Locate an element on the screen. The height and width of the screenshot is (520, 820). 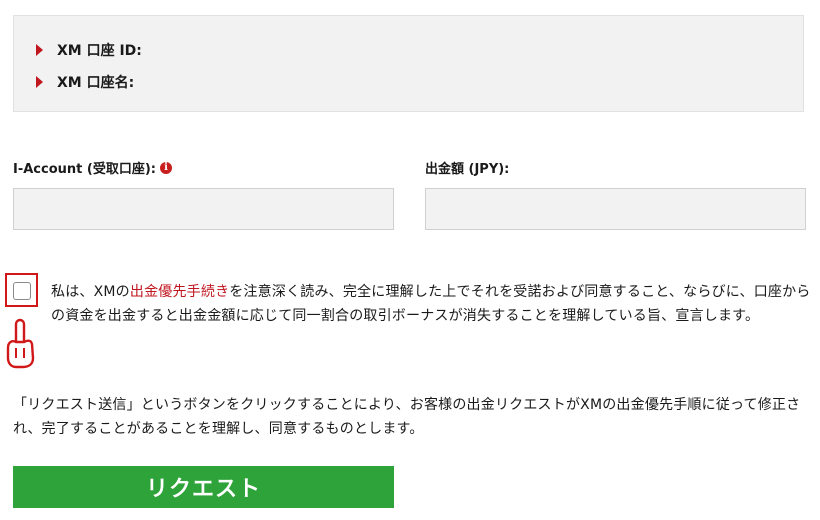
amount-label: 出金額 (JPY): is located at coordinates (467, 169).